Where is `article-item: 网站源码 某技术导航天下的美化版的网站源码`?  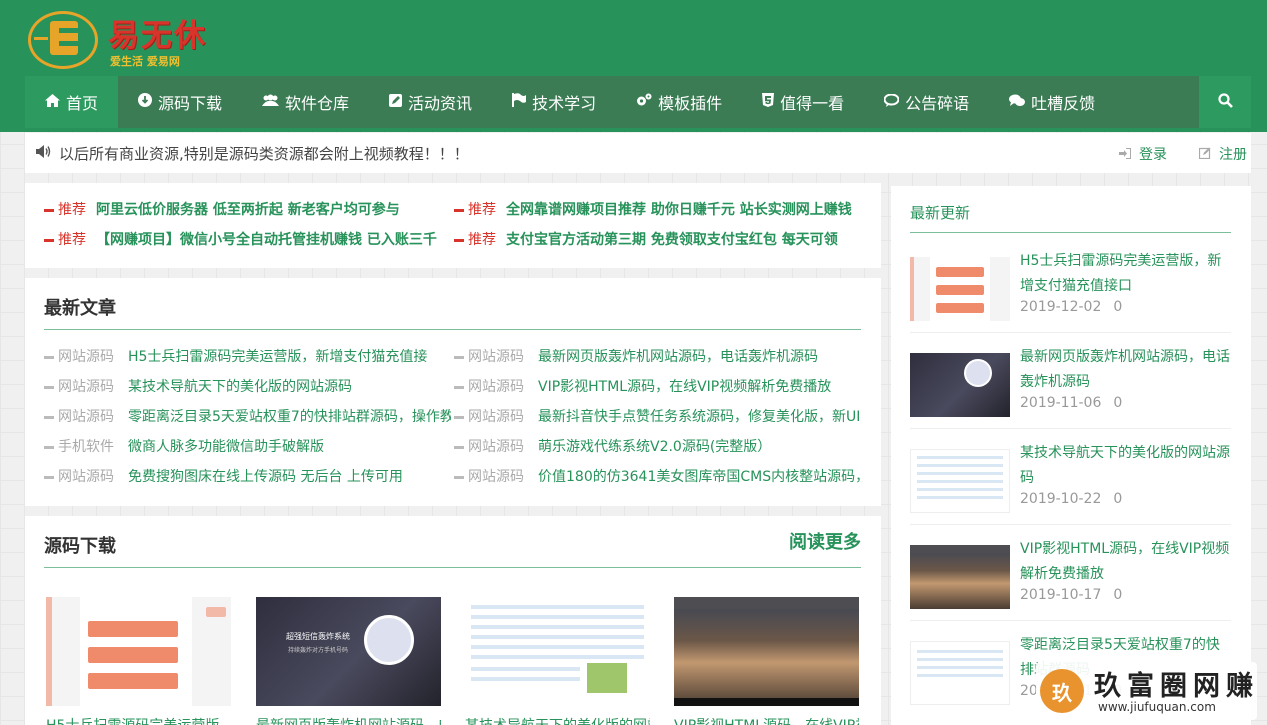 article-item: 网站源码 某技术导航天下的美化版的网站源码 is located at coordinates (241, 386).